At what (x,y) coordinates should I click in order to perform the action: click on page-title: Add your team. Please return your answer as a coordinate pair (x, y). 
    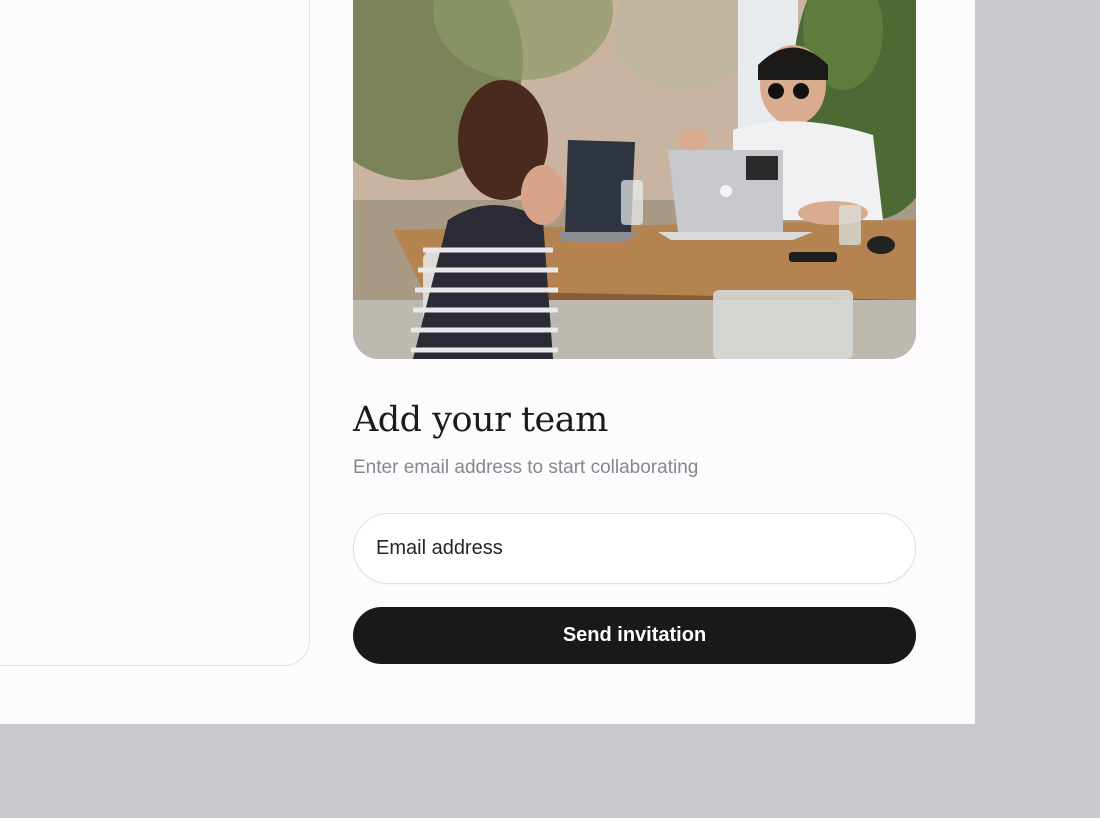
    Looking at the image, I should click on (480, 420).